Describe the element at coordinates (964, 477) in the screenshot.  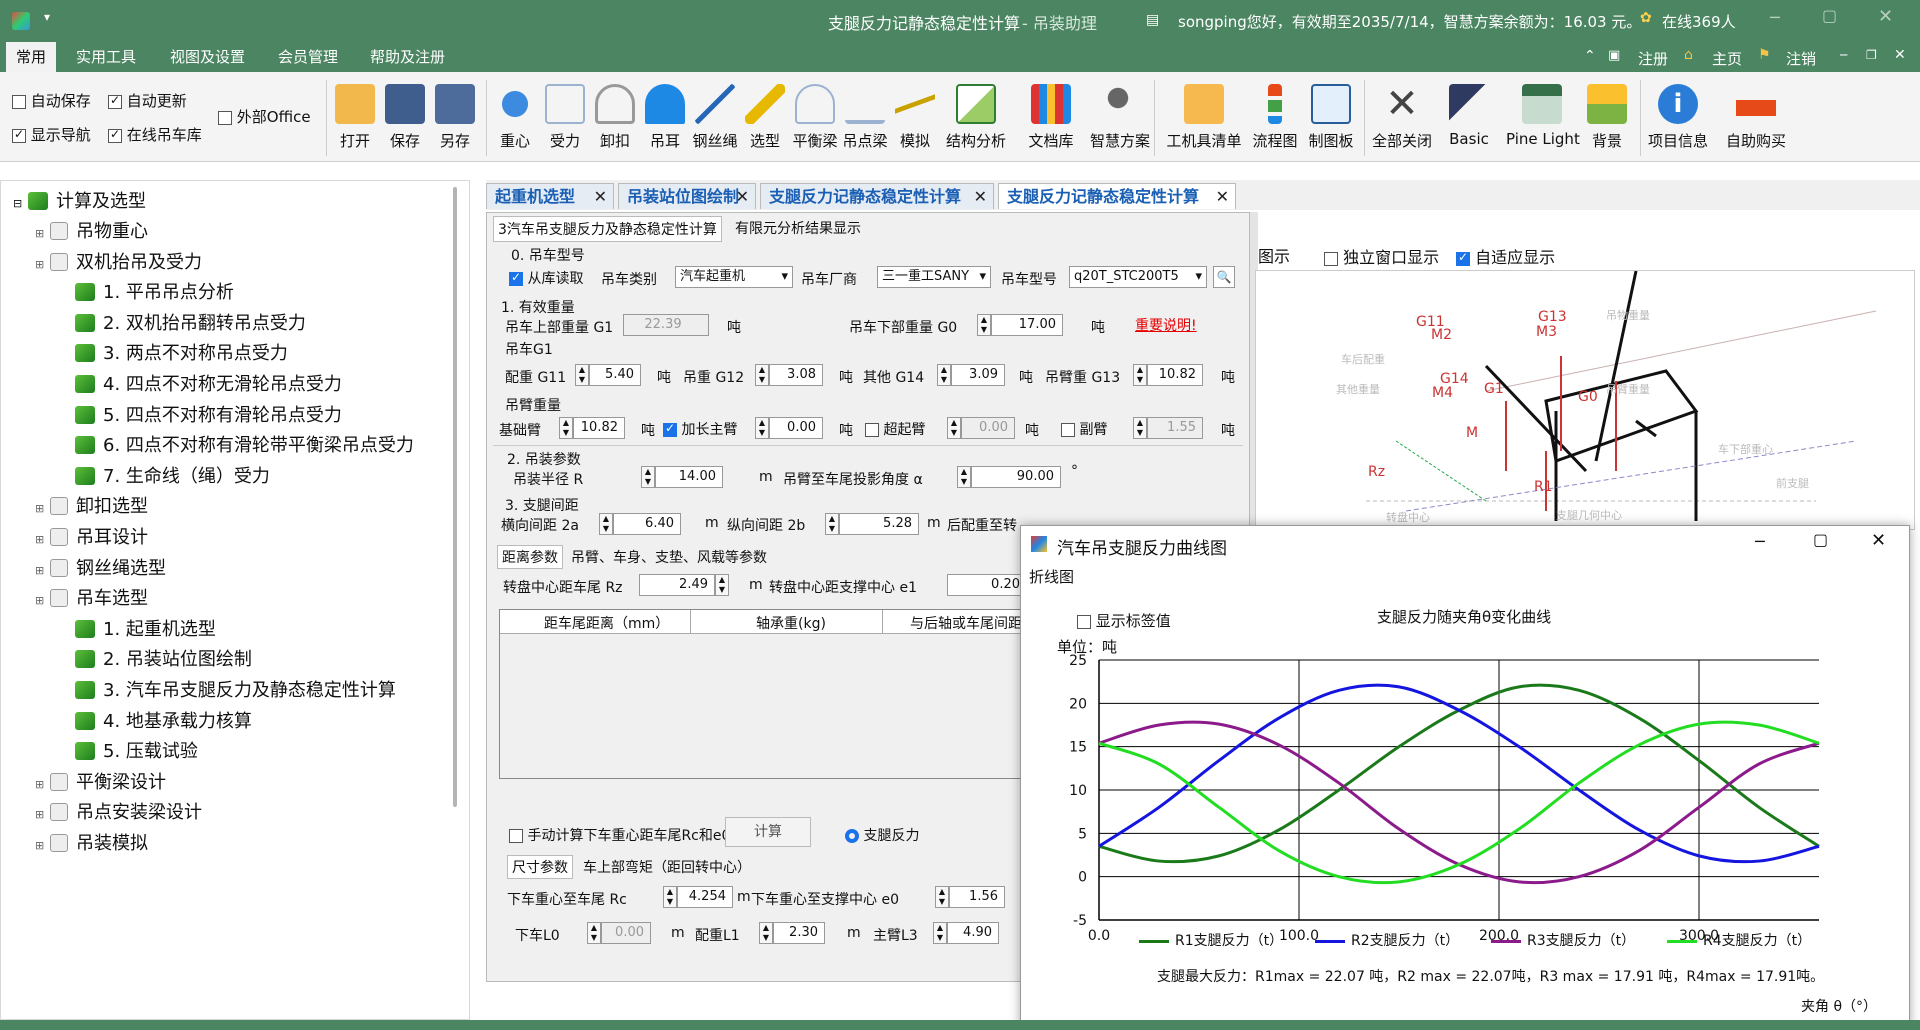
I see `angle-spinner: ▲ ▼` at that location.